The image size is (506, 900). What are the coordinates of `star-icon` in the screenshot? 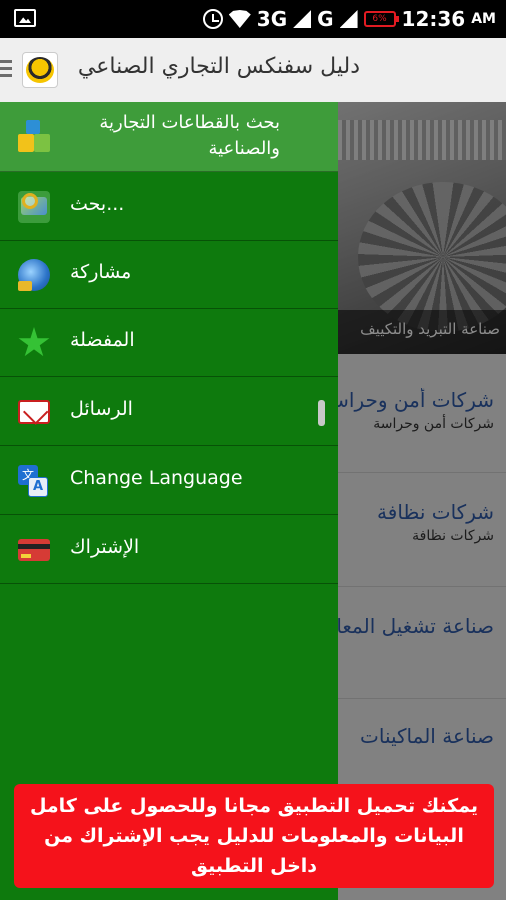 It's located at (34, 342).